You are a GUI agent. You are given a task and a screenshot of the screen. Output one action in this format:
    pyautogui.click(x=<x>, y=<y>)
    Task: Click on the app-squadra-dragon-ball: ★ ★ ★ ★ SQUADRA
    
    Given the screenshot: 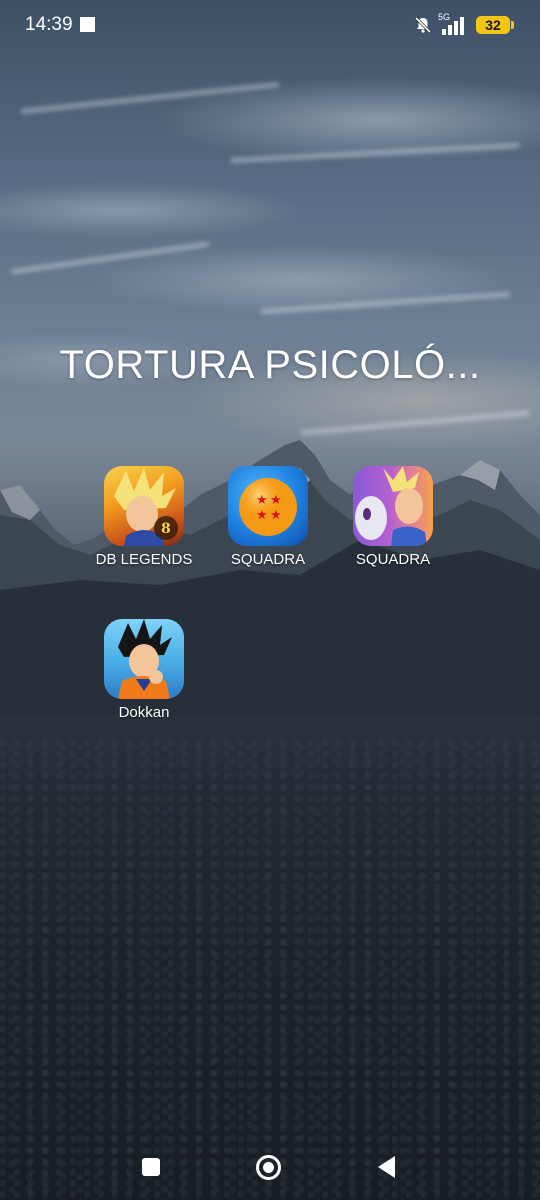 What is the action you would take?
    pyautogui.click(x=268, y=517)
    